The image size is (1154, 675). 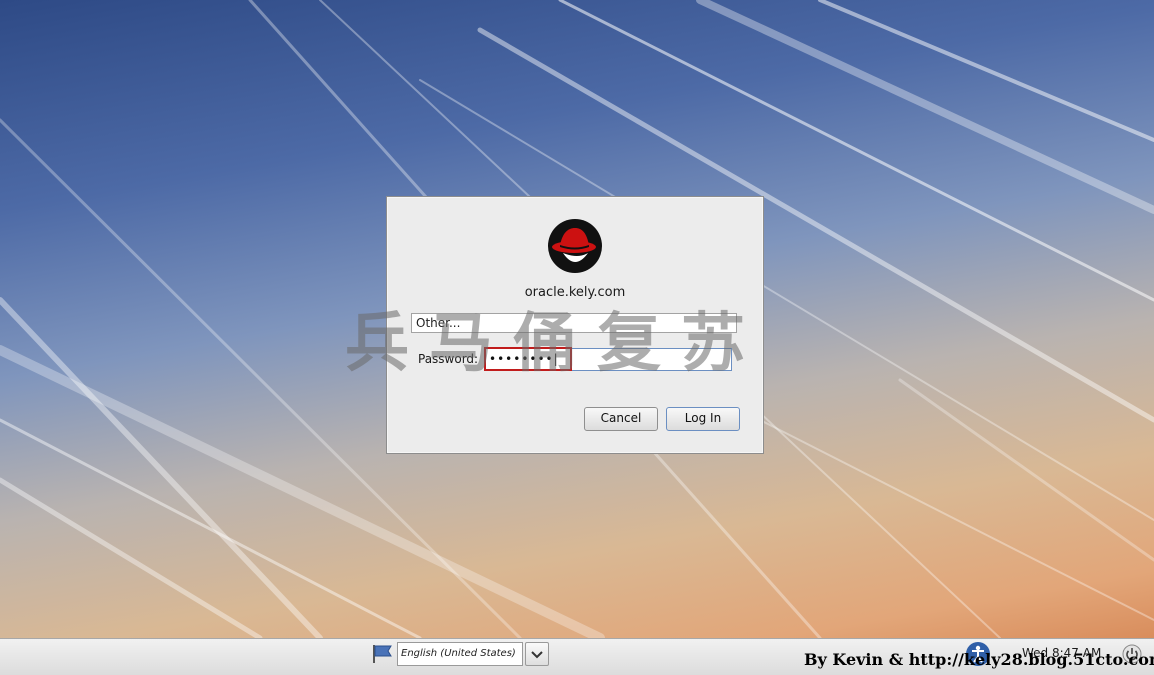 I want to click on credit-watermark: By Kevin & http://kely28.blog.51cto.com, so click(x=979, y=659).